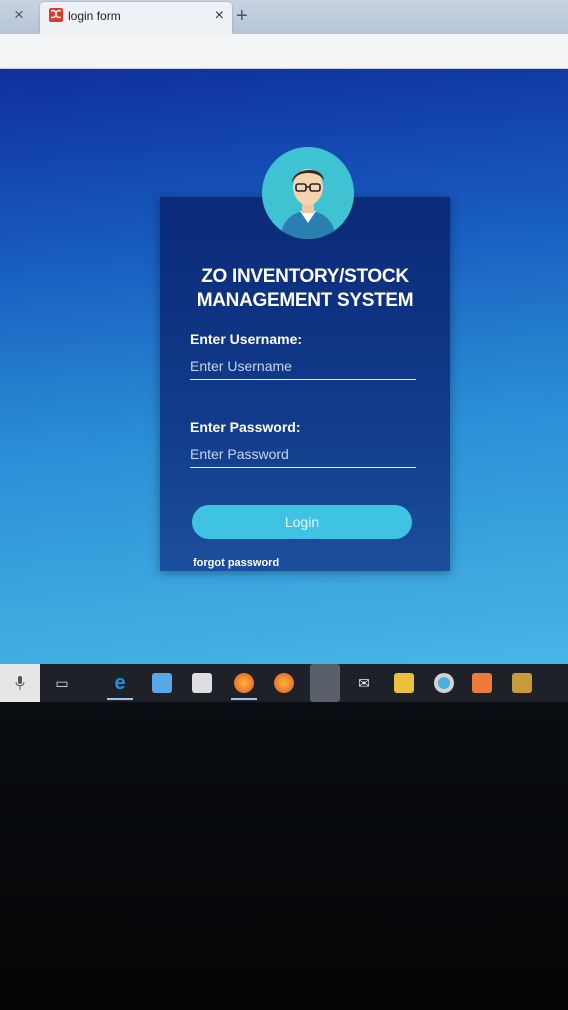  What do you see at coordinates (364, 683) in the screenshot?
I see `mail-icon: ✉` at bounding box center [364, 683].